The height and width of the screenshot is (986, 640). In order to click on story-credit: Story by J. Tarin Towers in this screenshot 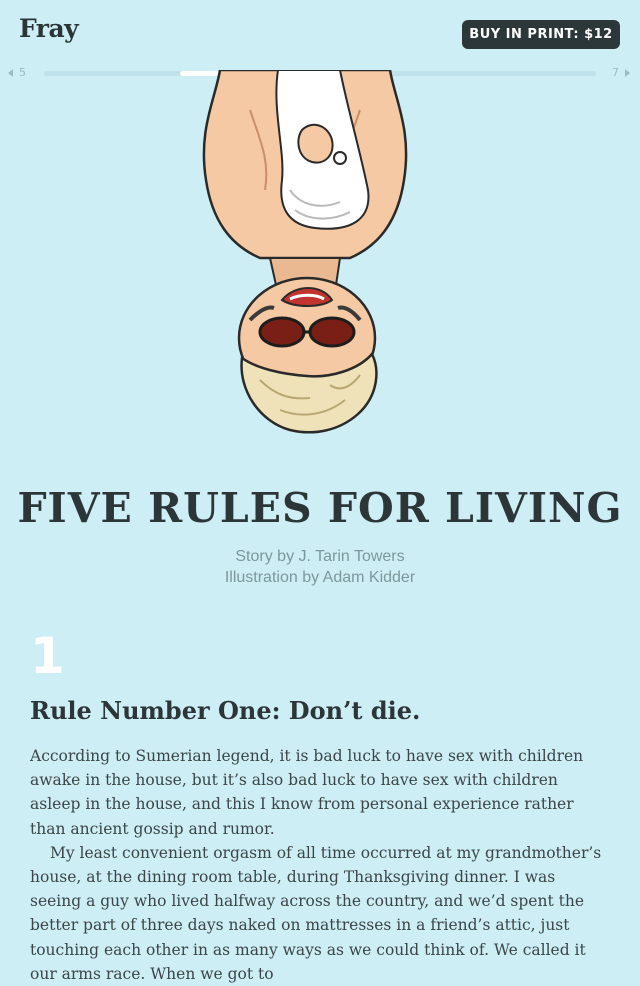, I will do `click(320, 556)`.